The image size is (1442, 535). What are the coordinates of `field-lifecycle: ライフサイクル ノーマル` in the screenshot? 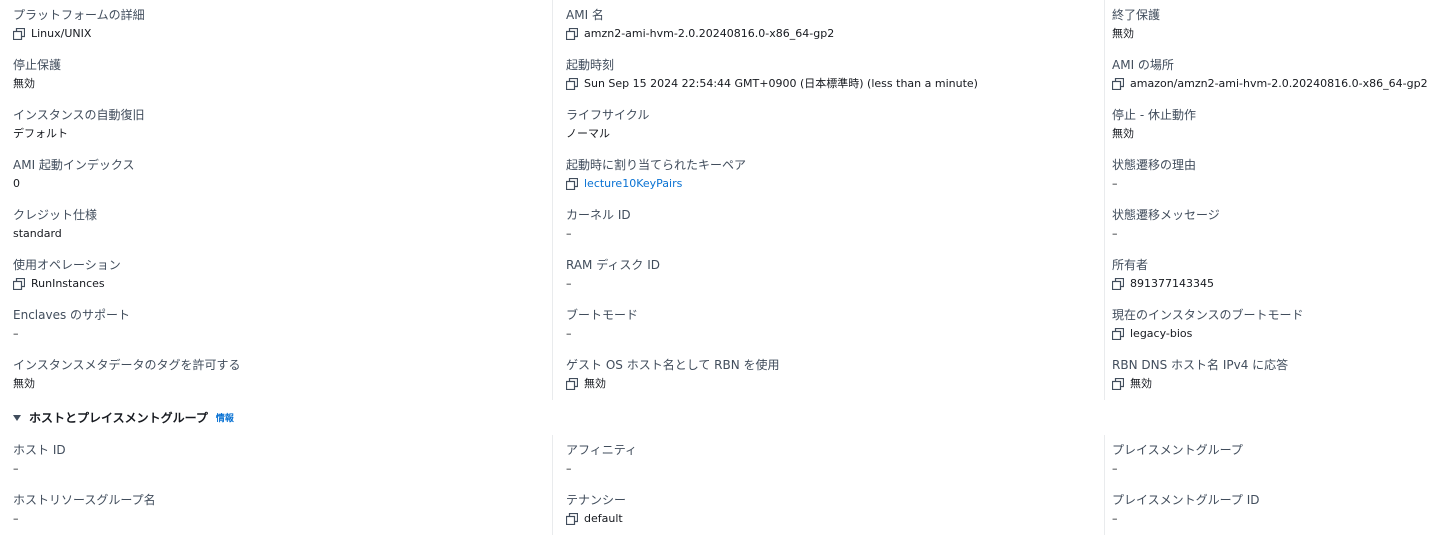 It's located at (835, 125).